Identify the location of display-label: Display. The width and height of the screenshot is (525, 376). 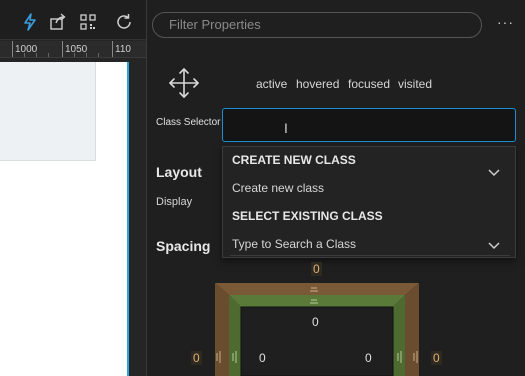
(174, 202).